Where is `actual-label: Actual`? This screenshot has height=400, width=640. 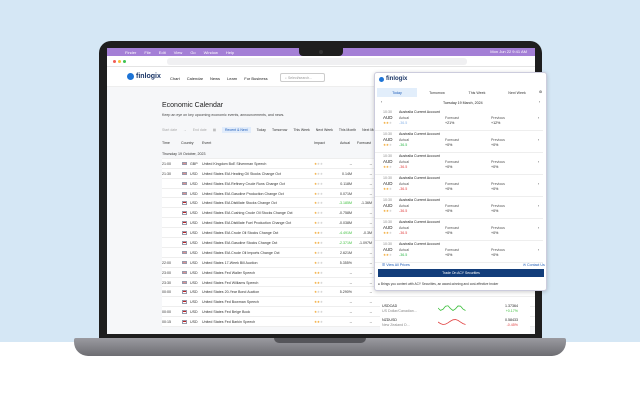
actual-label: Actual is located at coordinates (404, 206).